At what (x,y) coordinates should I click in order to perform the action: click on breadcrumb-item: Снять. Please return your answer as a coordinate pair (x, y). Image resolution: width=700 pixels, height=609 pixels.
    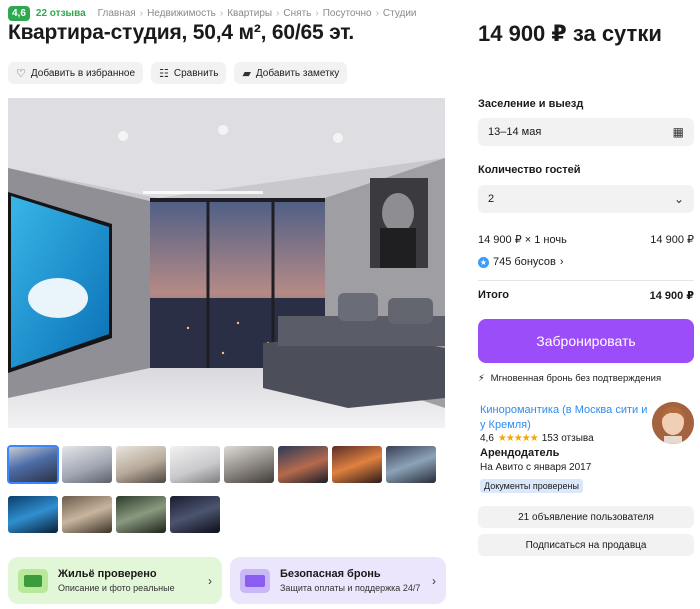
    Looking at the image, I should click on (297, 13).